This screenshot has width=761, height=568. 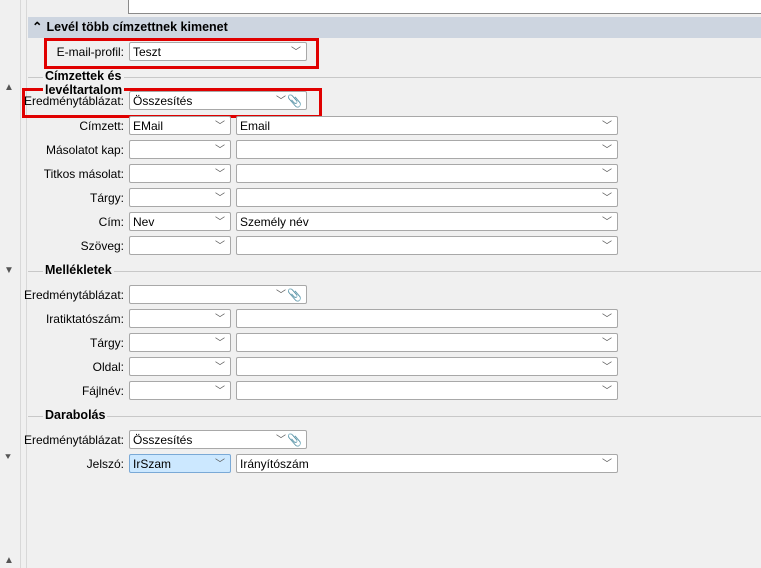 I want to click on display-select: Irányítószám ﹀, so click(x=427, y=463).